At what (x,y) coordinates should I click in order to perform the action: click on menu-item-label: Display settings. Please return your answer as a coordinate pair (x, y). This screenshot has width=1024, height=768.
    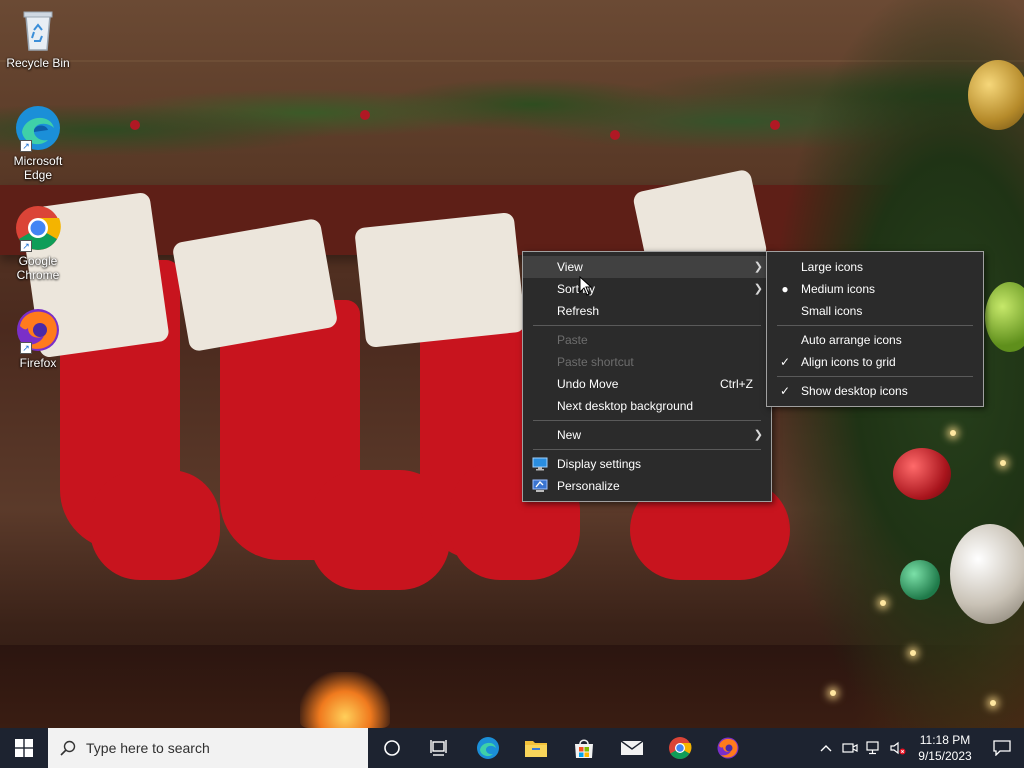
    Looking at the image, I should click on (599, 464).